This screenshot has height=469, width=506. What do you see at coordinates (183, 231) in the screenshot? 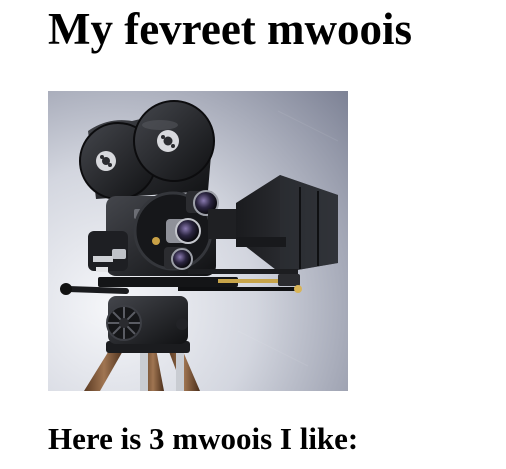
I see `lens-middle-icon` at bounding box center [183, 231].